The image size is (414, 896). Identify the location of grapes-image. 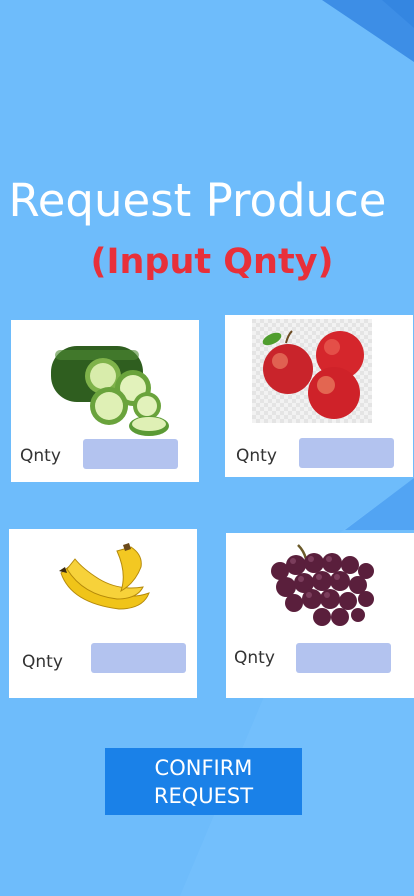
(322, 585).